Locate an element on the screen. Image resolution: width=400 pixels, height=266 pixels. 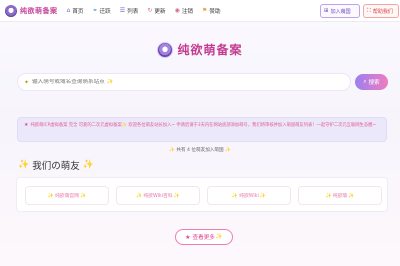
nav-item-home: ⌂ 首页 is located at coordinates (75, 11).